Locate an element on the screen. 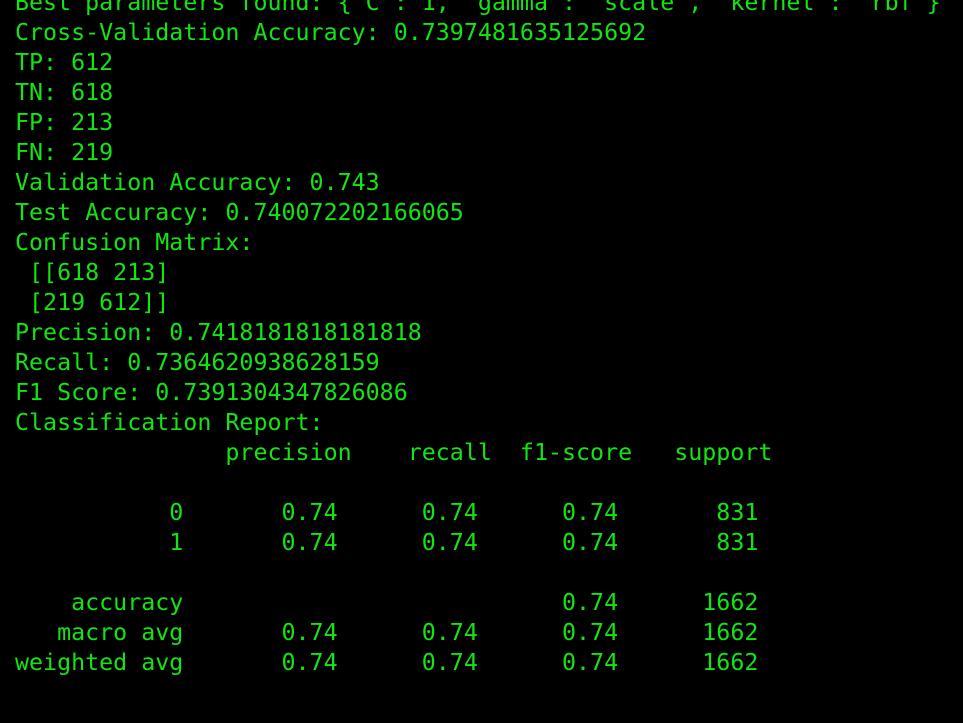 Image resolution: width=963 pixels, height=723 pixels. report-row-class-1: 1 0.74 0.74 0.74 831 is located at coordinates (387, 542).